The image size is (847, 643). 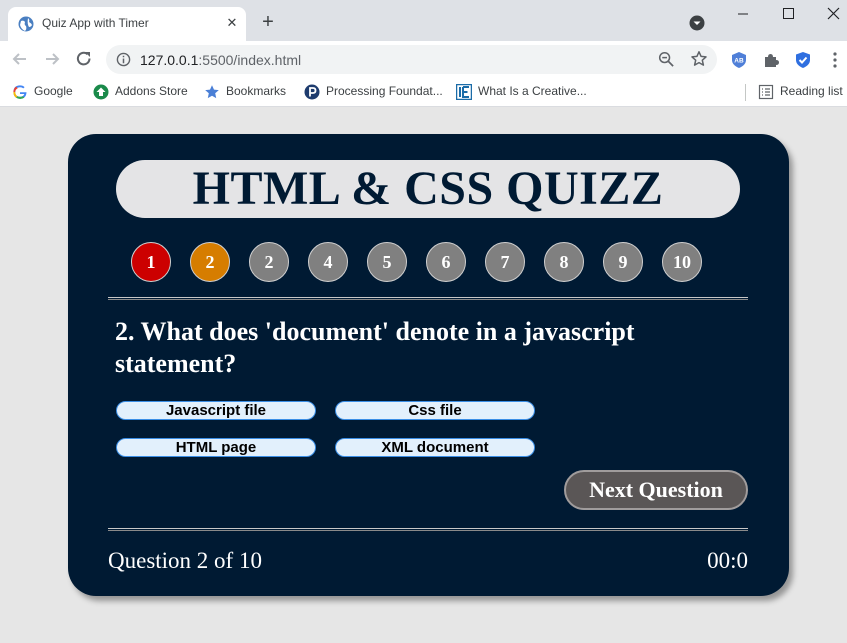 What do you see at coordinates (387, 262) in the screenshot?
I see `question-bubble: 5` at bounding box center [387, 262].